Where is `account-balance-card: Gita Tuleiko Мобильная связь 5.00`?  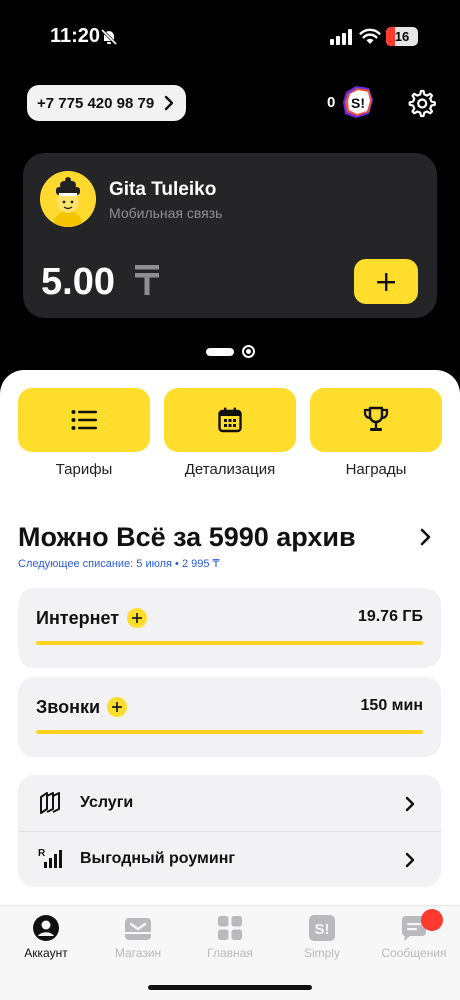
account-balance-card: Gita Tuleiko Мобильная связь 5.00 is located at coordinates (230, 235).